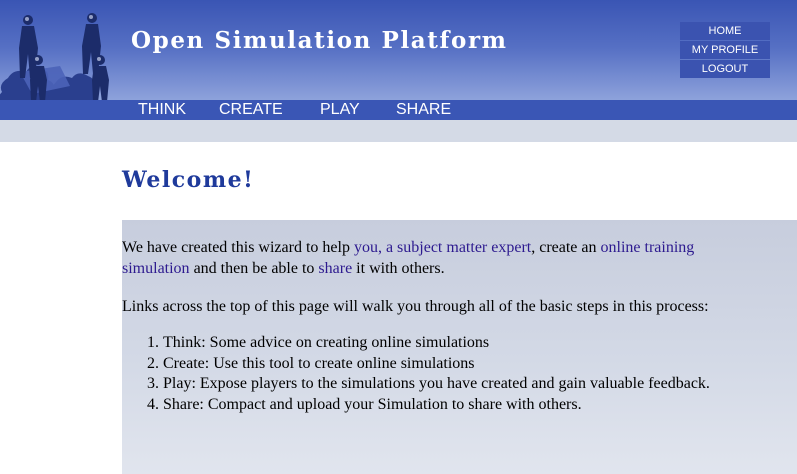 This screenshot has width=797, height=474. I want to click on nav-share: SHARE, so click(423, 110).